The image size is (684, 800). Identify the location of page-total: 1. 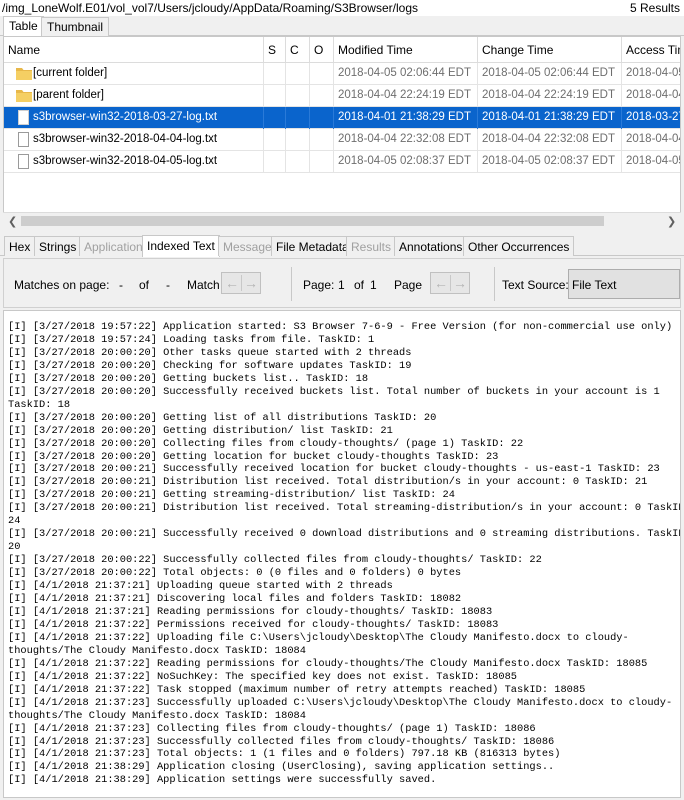
(373, 285).